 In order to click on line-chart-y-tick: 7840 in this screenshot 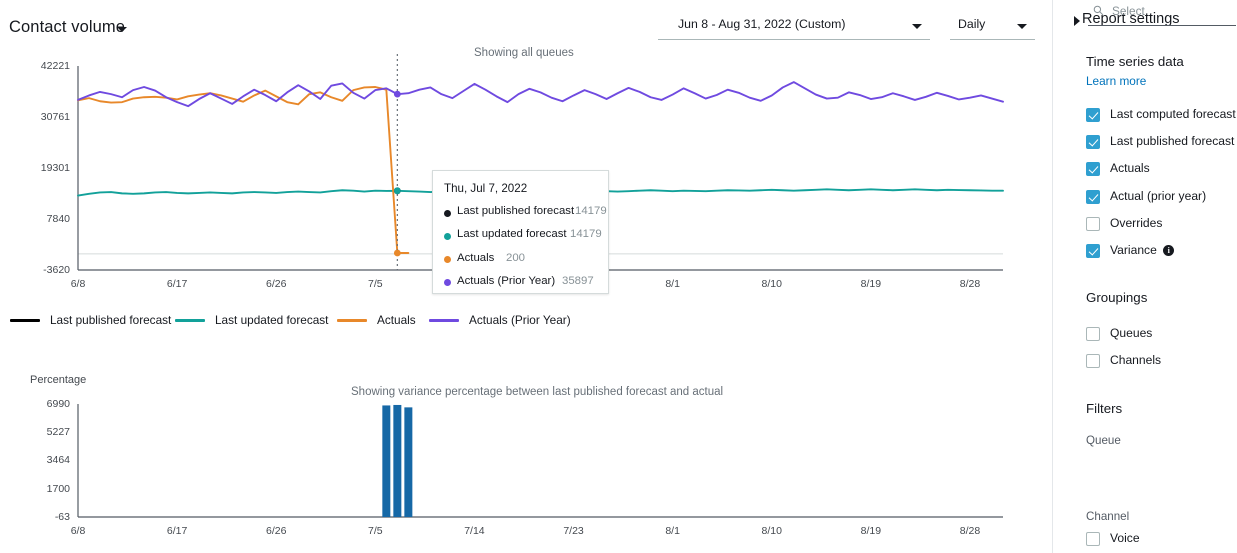, I will do `click(58, 219)`.